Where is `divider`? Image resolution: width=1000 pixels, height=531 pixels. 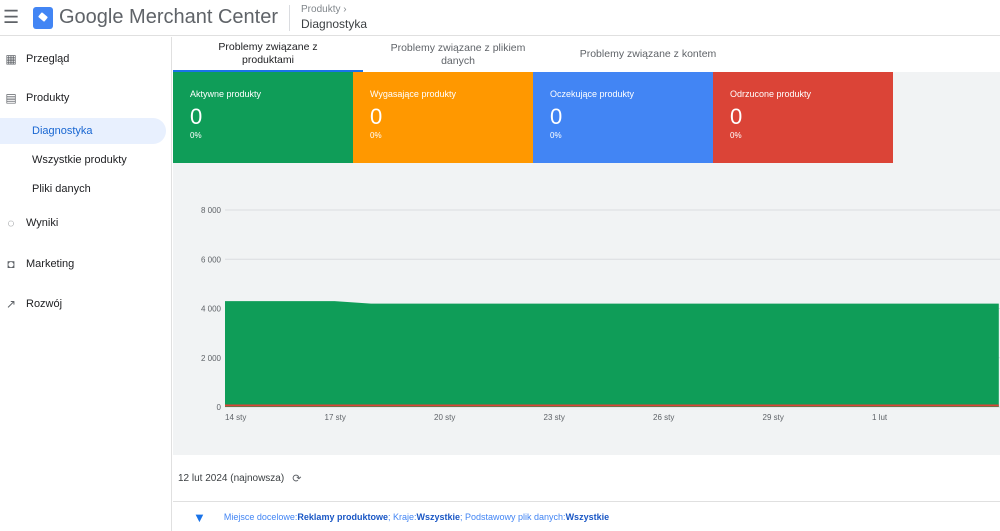 divider is located at coordinates (290, 17).